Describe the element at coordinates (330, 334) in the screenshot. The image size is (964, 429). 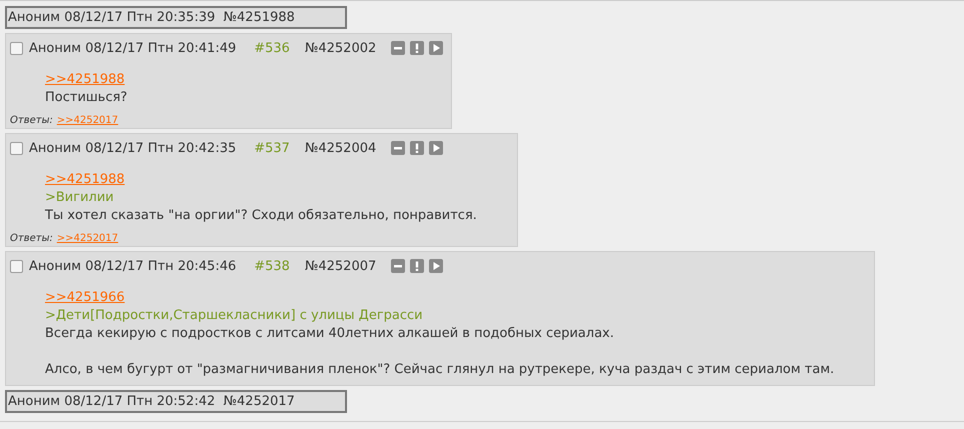
I see `post-text: Всегда кекирую с подростков с литсами 40летних алкашей в подобных сериалах.` at that location.